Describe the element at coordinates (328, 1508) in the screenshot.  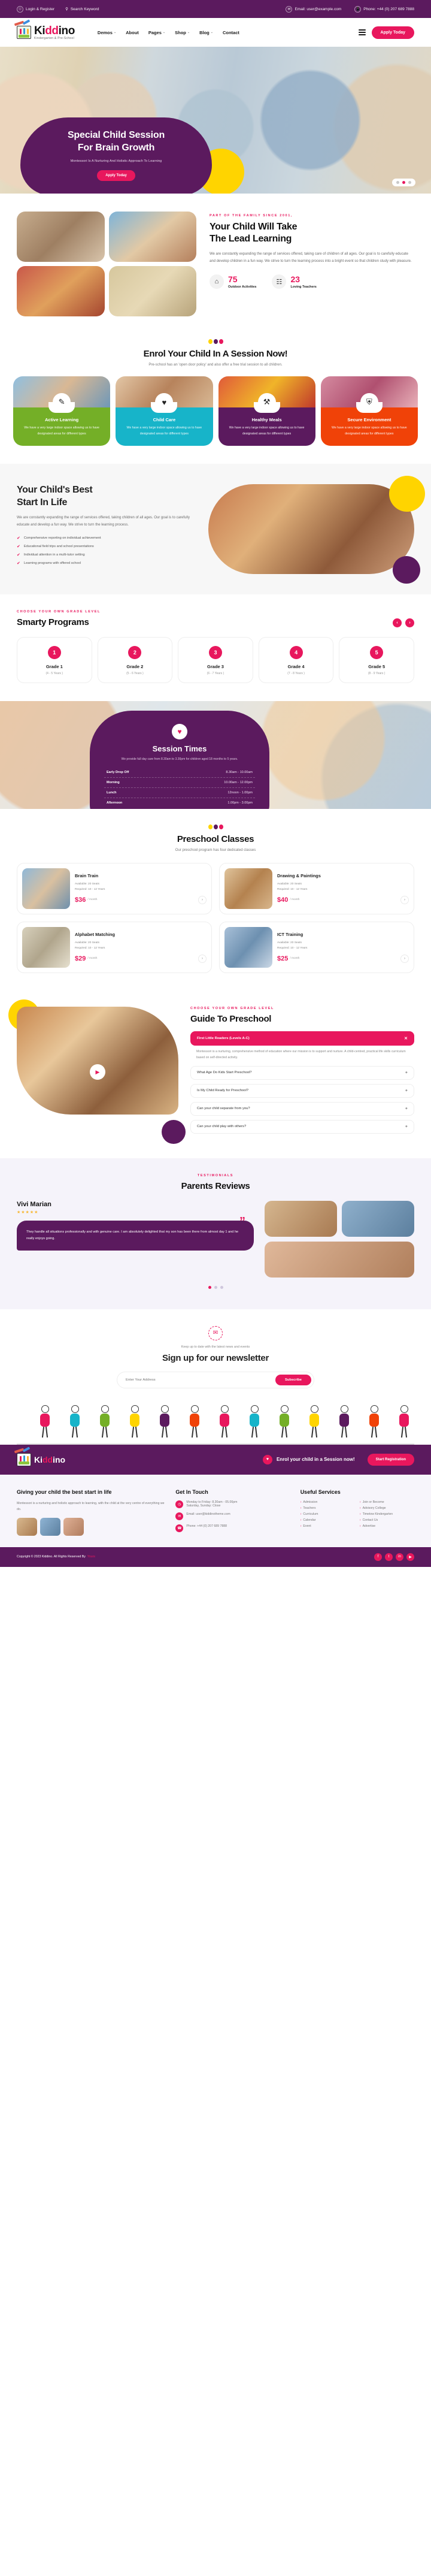
I see `footer-link-teachers: Teachers` at that location.